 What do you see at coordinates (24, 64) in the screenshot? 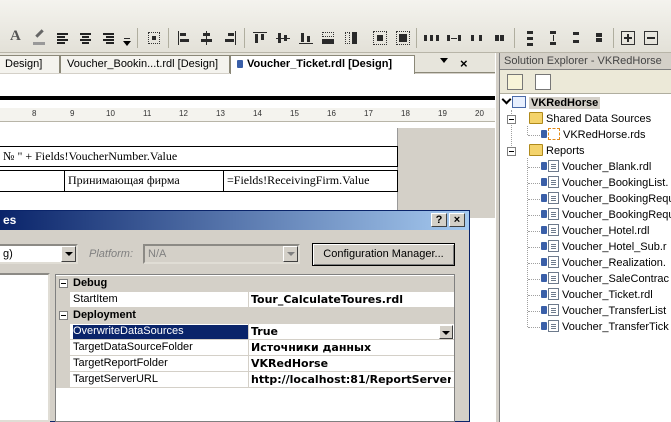
I see `tab-label: Design]` at bounding box center [24, 64].